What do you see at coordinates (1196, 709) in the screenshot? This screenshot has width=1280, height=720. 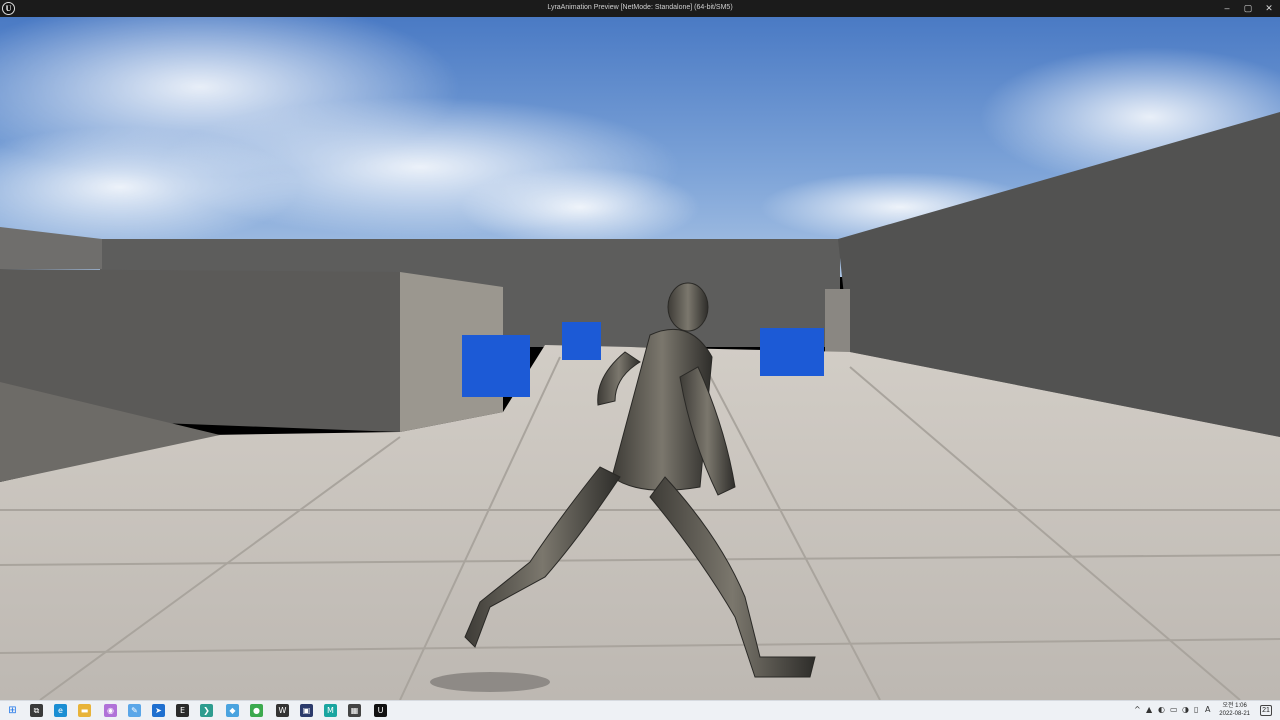 I see `battery-icon: ▯` at bounding box center [1196, 709].